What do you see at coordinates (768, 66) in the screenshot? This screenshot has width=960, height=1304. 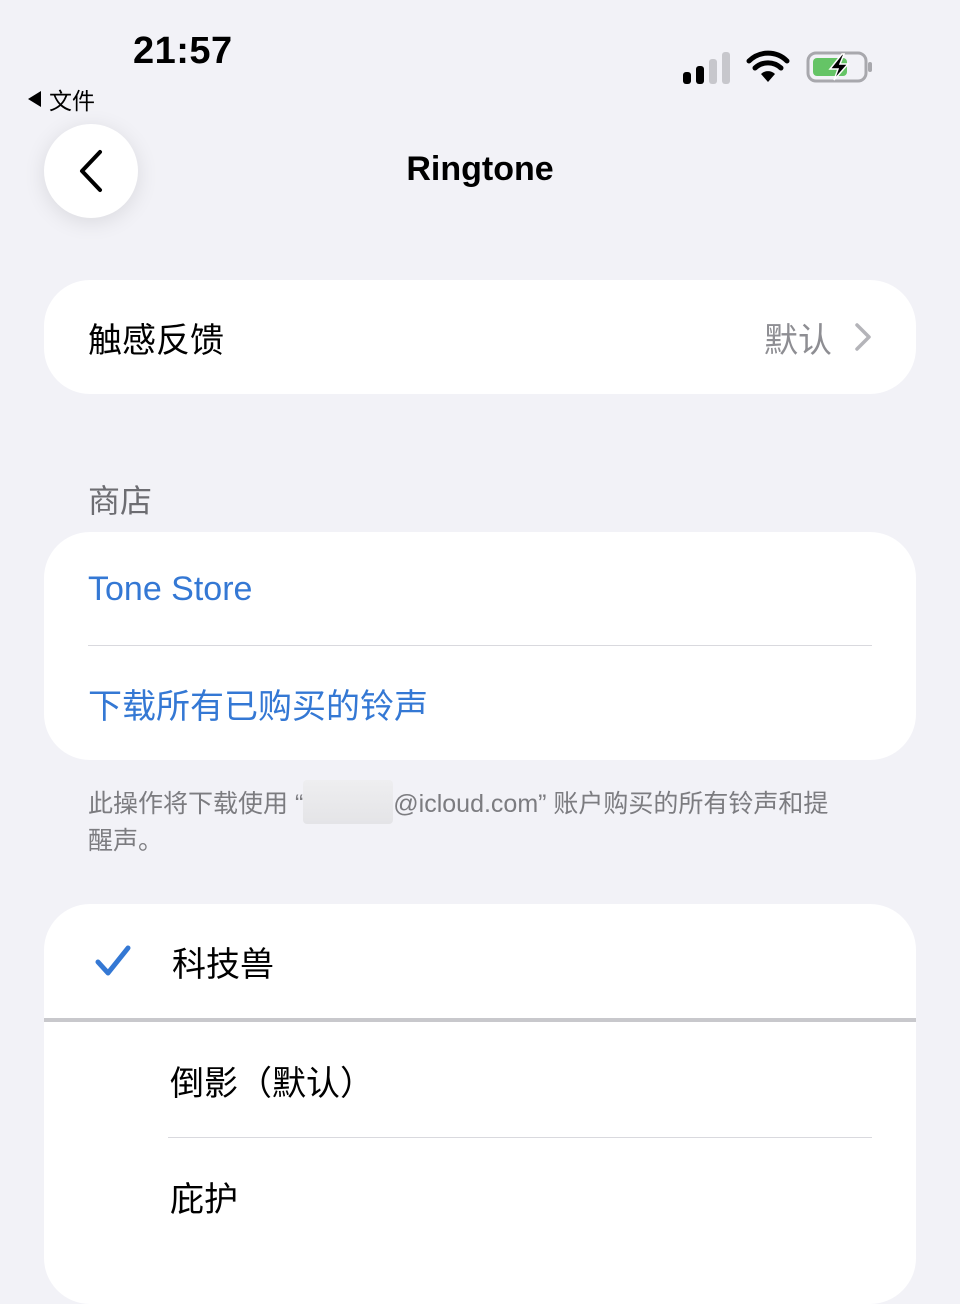 I see `wifi-icon` at bounding box center [768, 66].